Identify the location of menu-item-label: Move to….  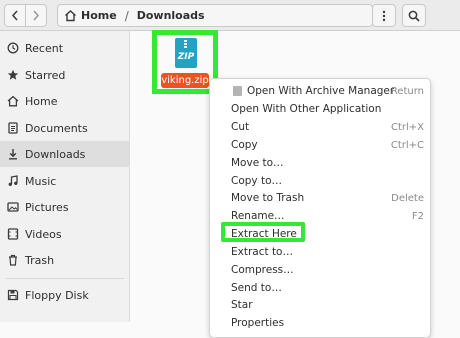
(257, 163).